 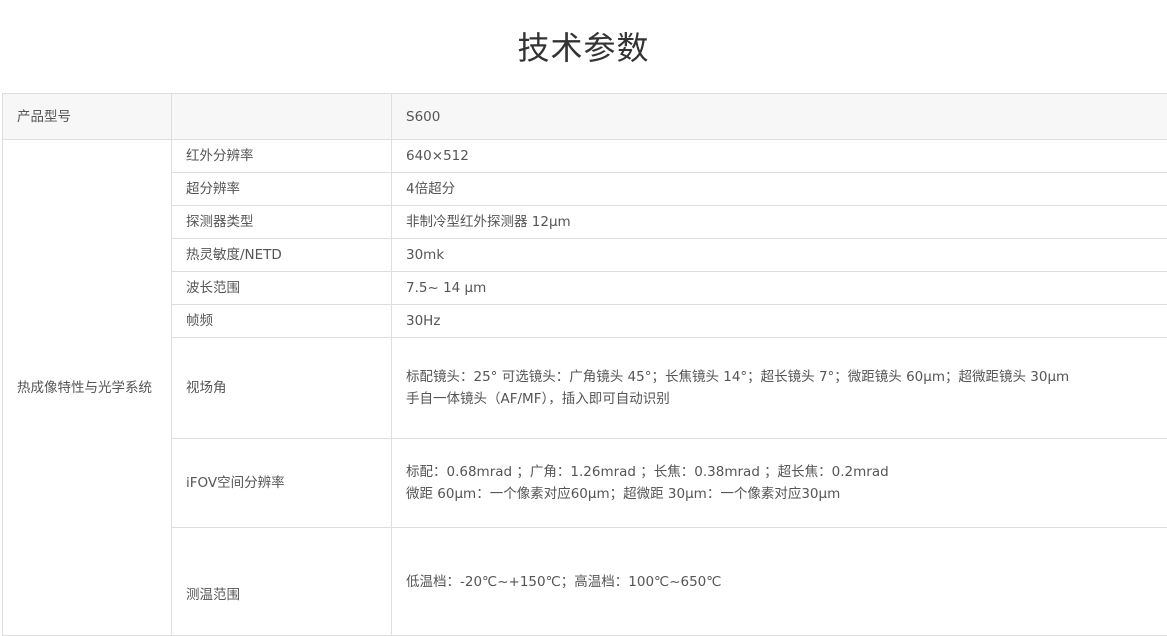 I want to click on param-value-cell: 7.5~ 14 μm, so click(x=779, y=288).